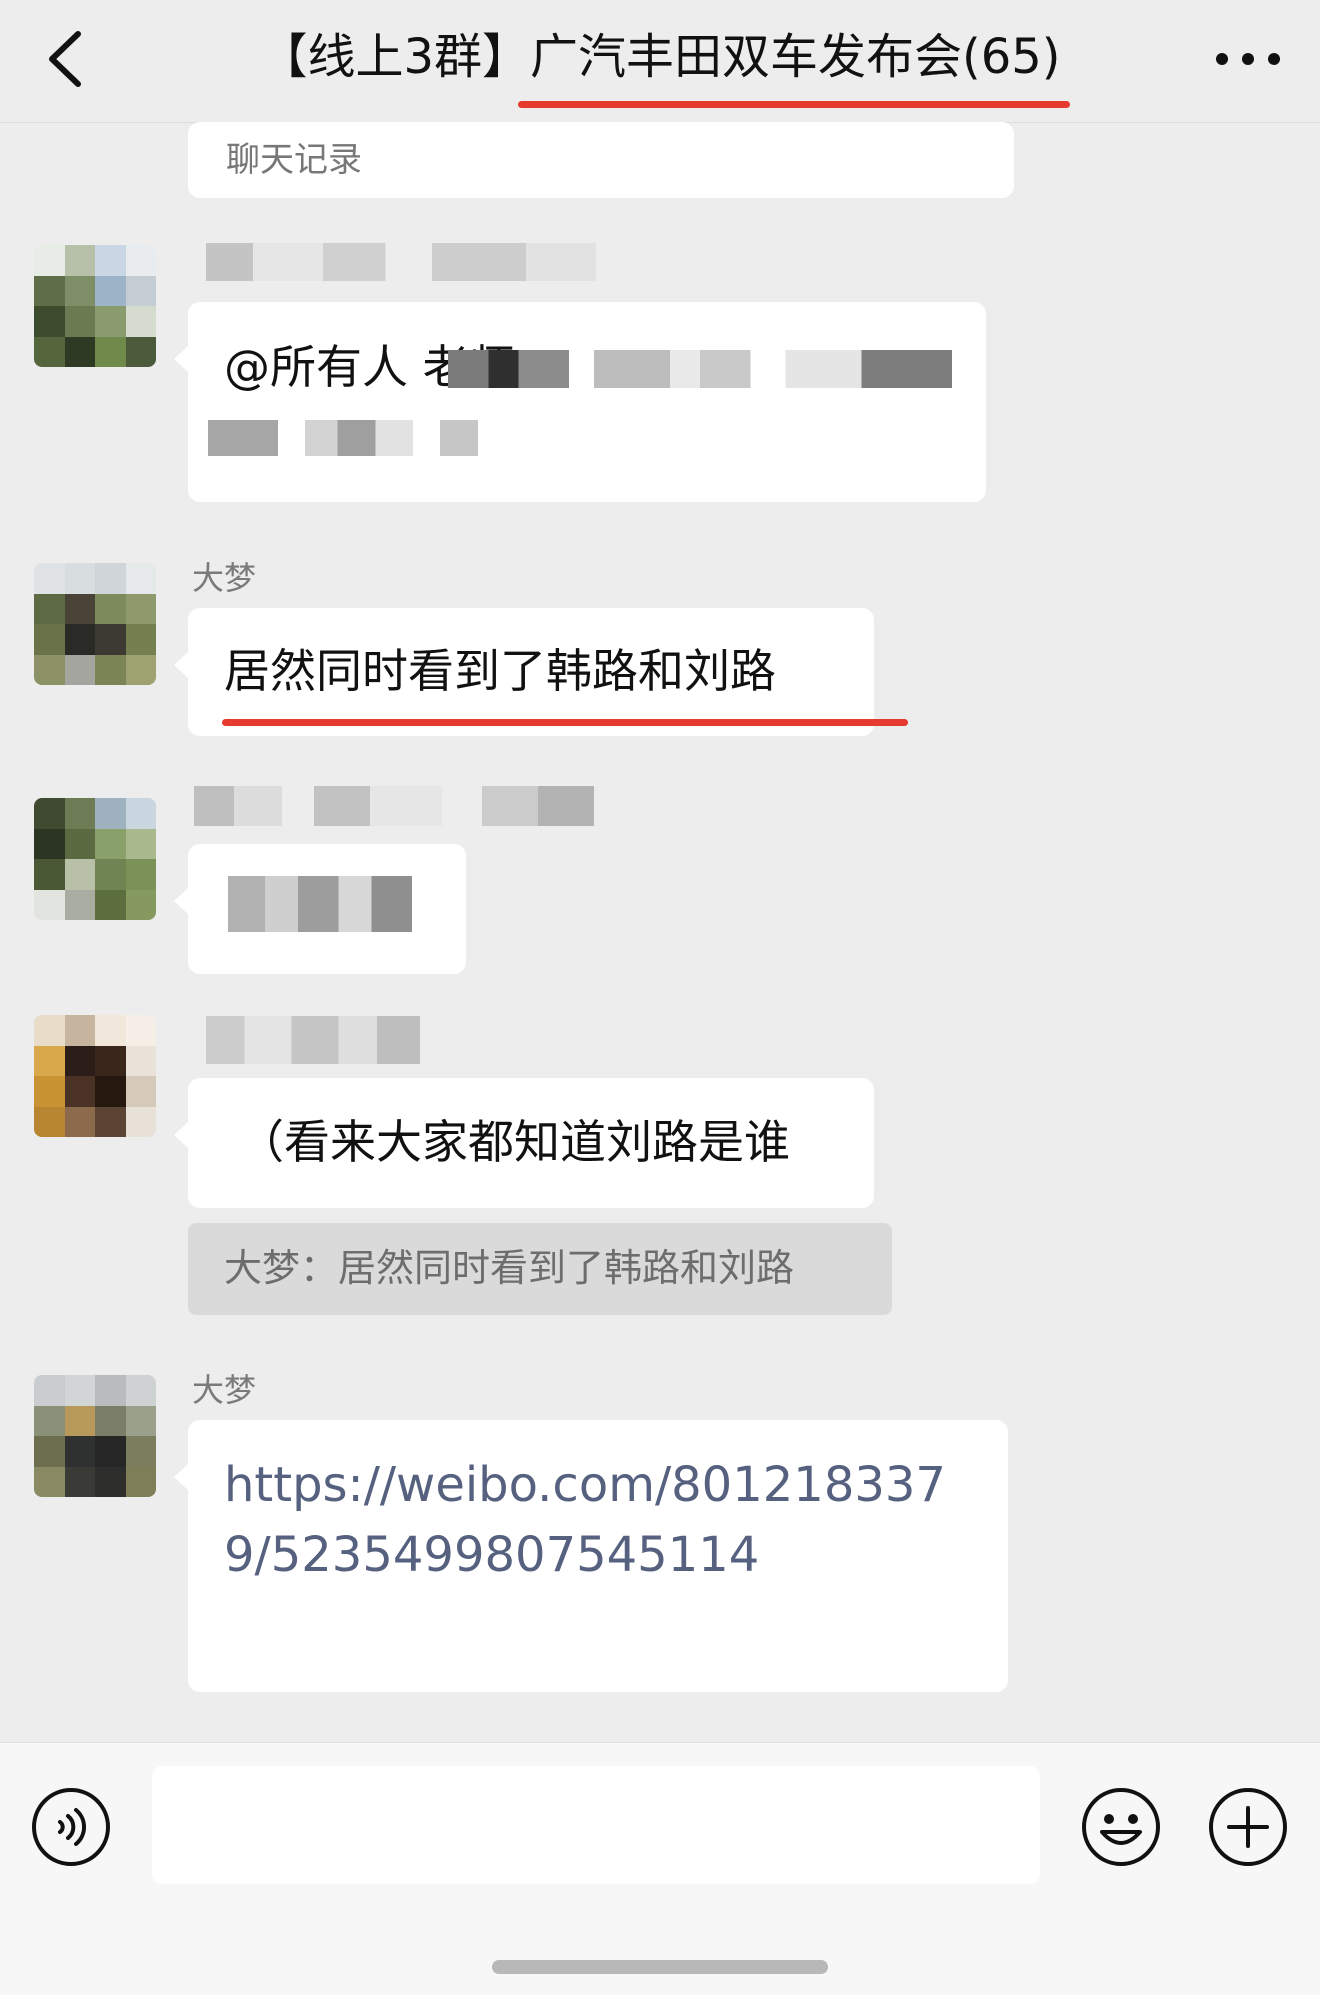 This screenshot has width=1320, height=1995. I want to click on message-input, so click(596, 1825).